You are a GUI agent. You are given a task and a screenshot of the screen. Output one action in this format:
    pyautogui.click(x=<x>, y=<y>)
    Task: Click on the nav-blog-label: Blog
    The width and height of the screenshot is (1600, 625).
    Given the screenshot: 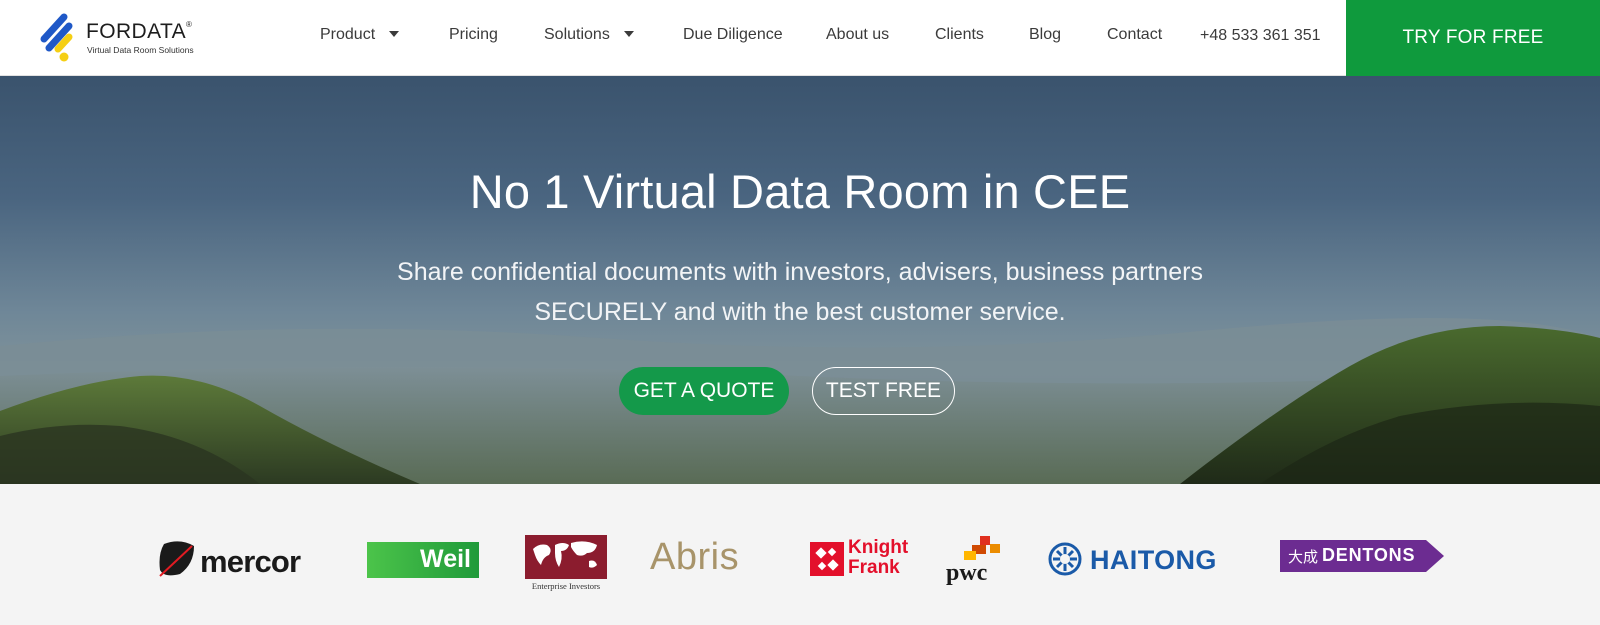 What is the action you would take?
    pyautogui.click(x=1045, y=34)
    